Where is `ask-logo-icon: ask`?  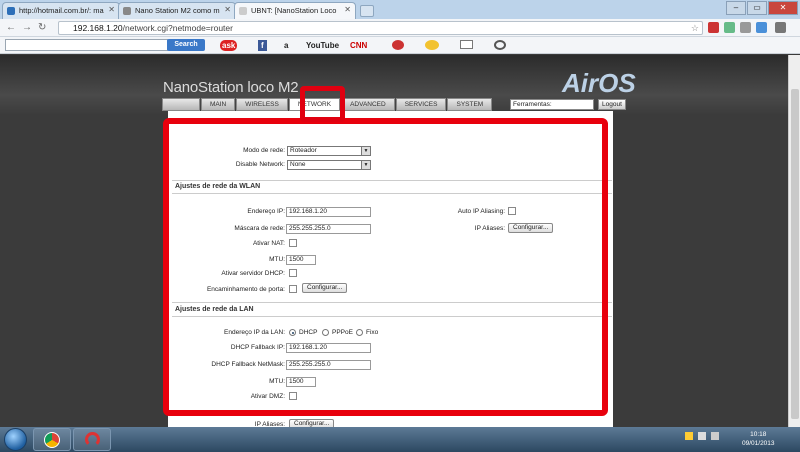 ask-logo-icon: ask is located at coordinates (229, 45).